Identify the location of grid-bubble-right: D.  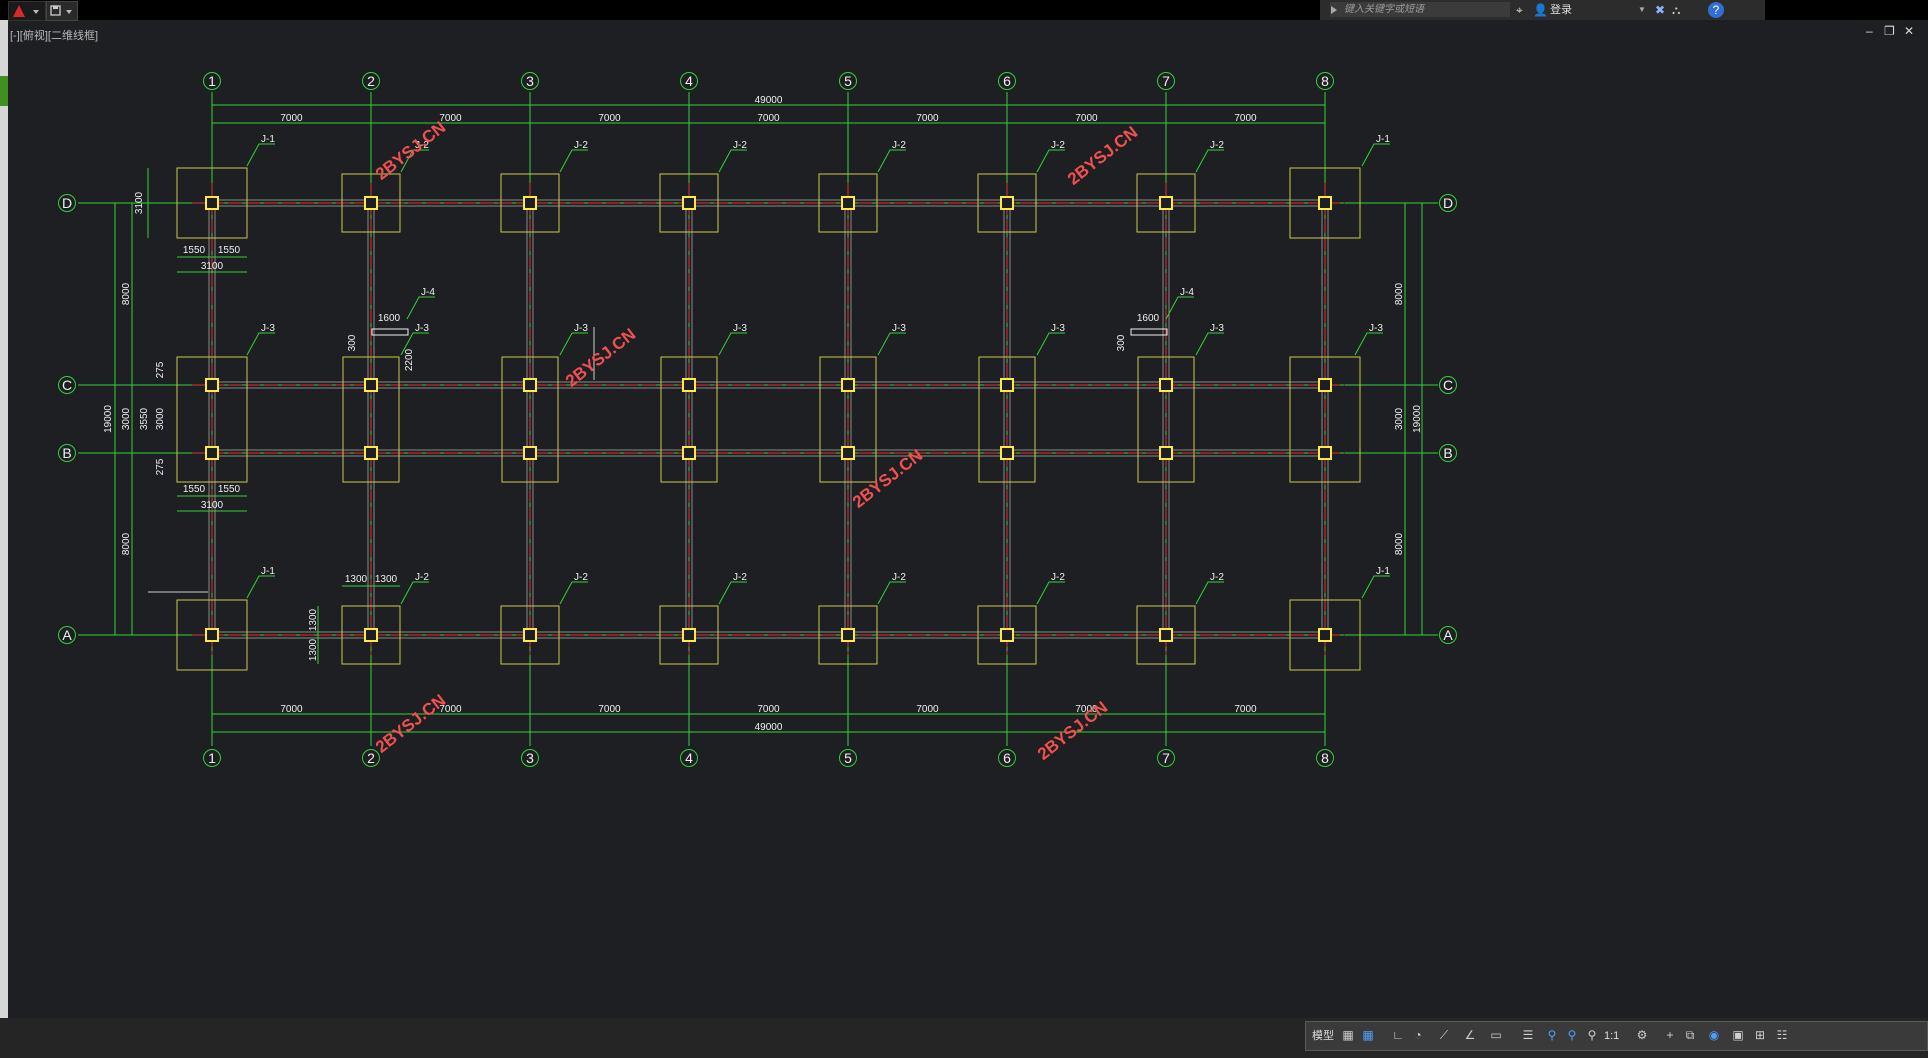
(1448, 203).